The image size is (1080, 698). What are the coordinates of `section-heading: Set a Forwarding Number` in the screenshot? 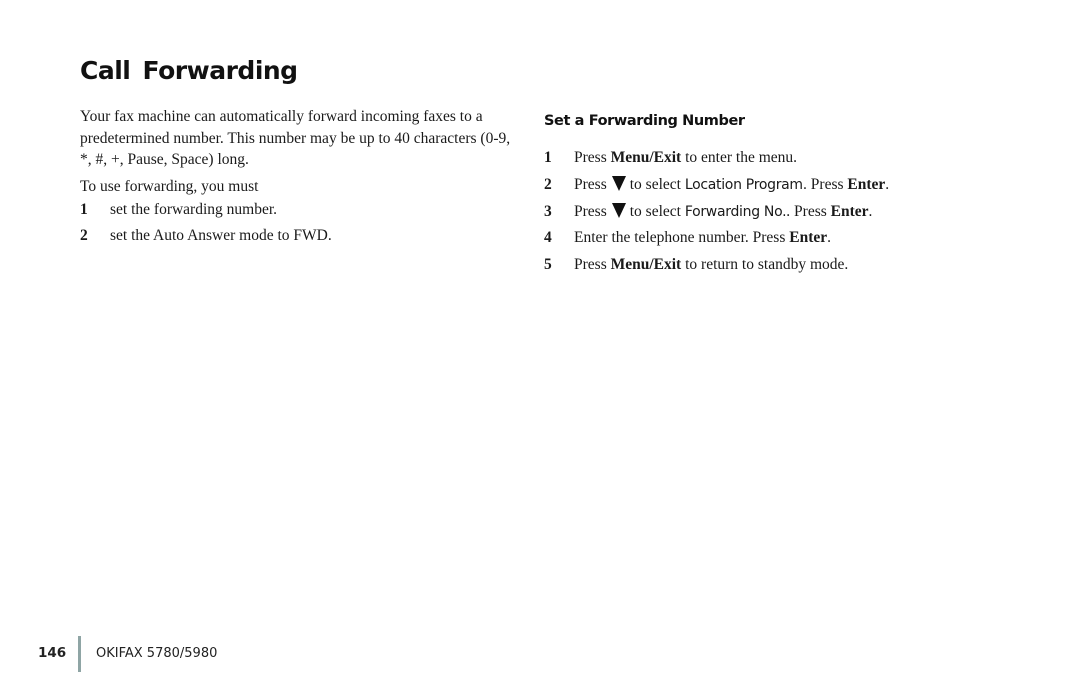 It's located at (644, 121).